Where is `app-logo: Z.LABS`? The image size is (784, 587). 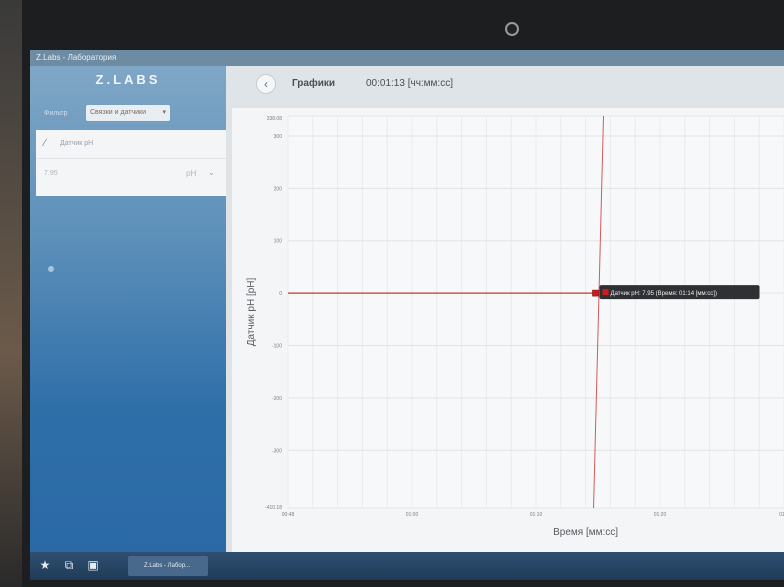 app-logo: Z.LABS is located at coordinates (128, 79).